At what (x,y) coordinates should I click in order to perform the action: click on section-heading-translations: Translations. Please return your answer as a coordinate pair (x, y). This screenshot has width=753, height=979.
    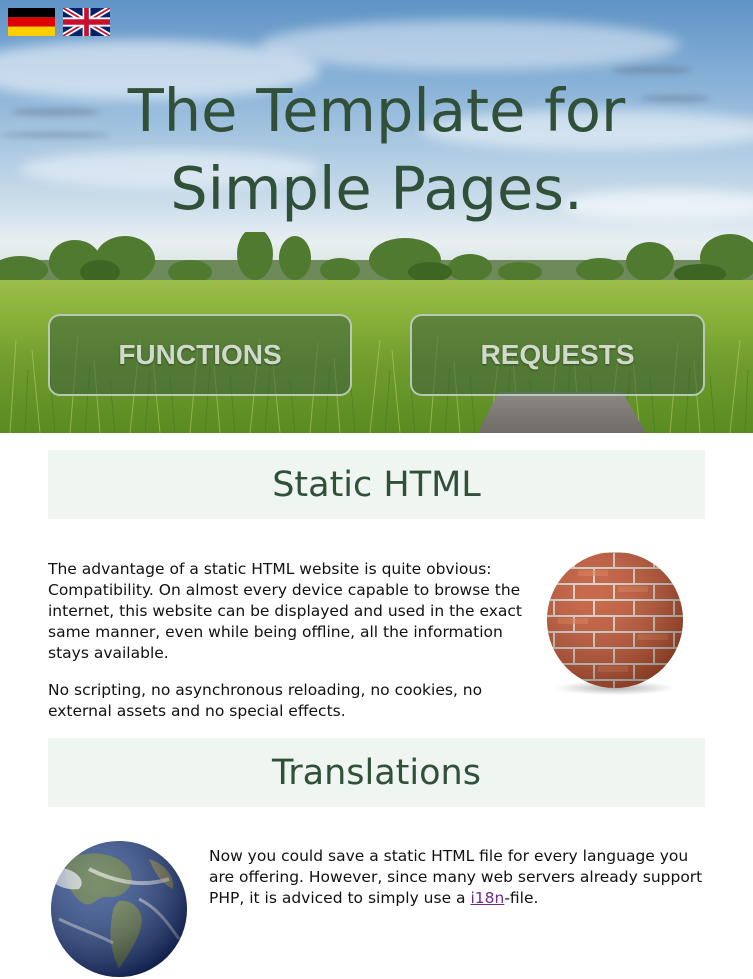
    Looking at the image, I should click on (376, 772).